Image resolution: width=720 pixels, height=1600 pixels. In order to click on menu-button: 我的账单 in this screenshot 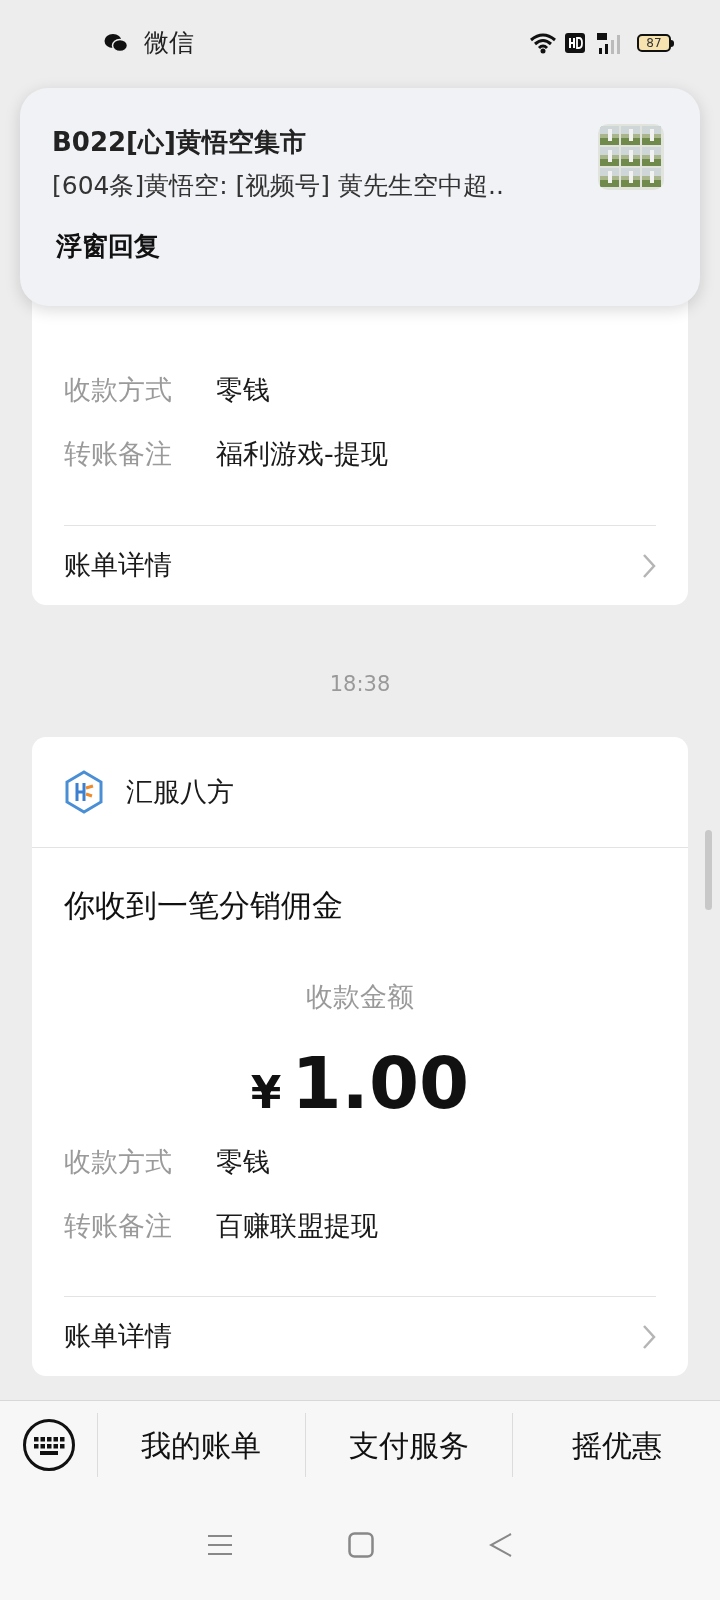, I will do `click(201, 1445)`.